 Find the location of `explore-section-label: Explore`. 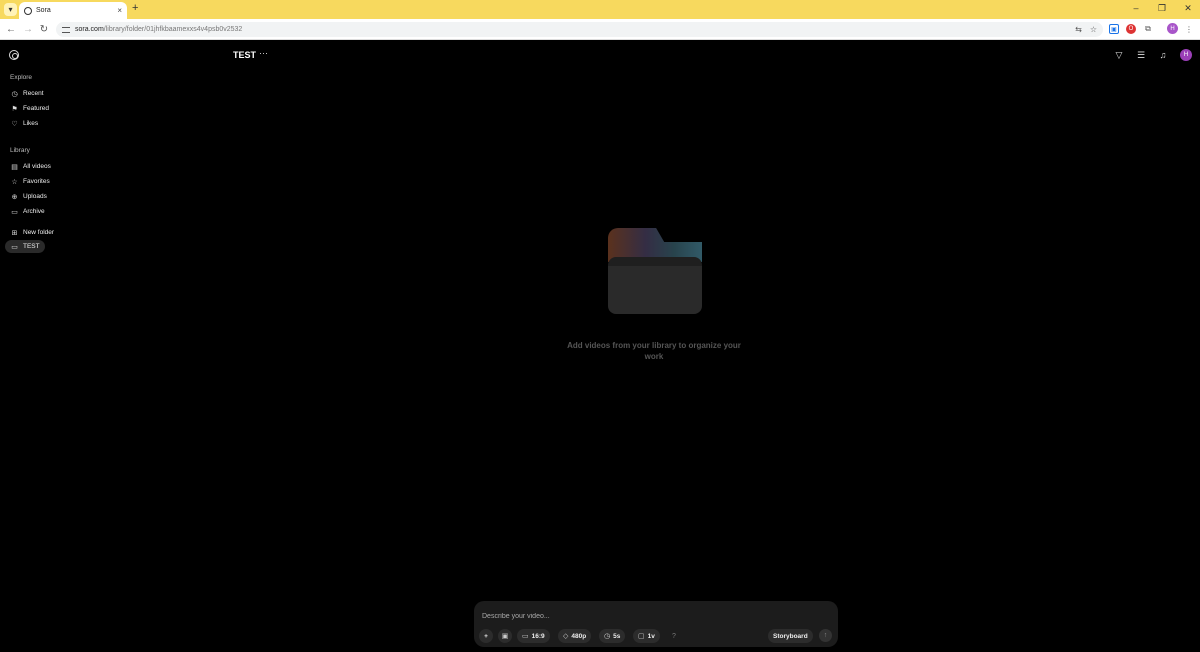

explore-section-label: Explore is located at coordinates (21, 77).